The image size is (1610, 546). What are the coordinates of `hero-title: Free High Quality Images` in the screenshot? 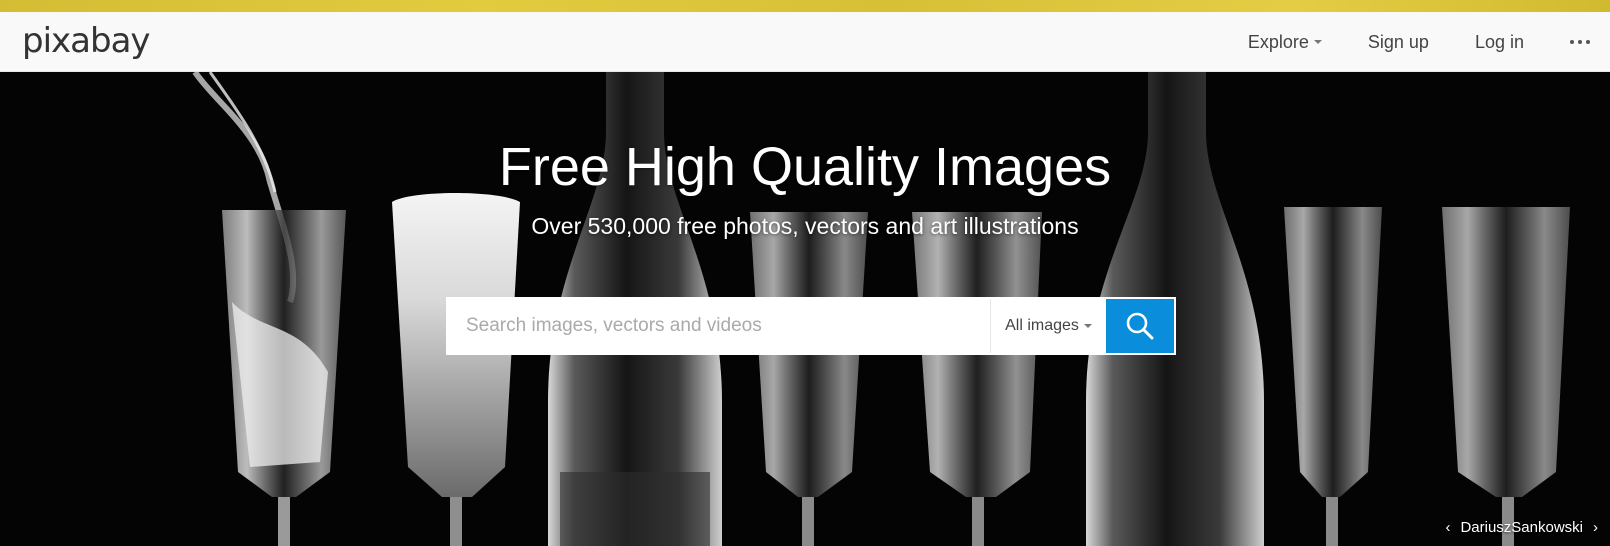 It's located at (805, 167).